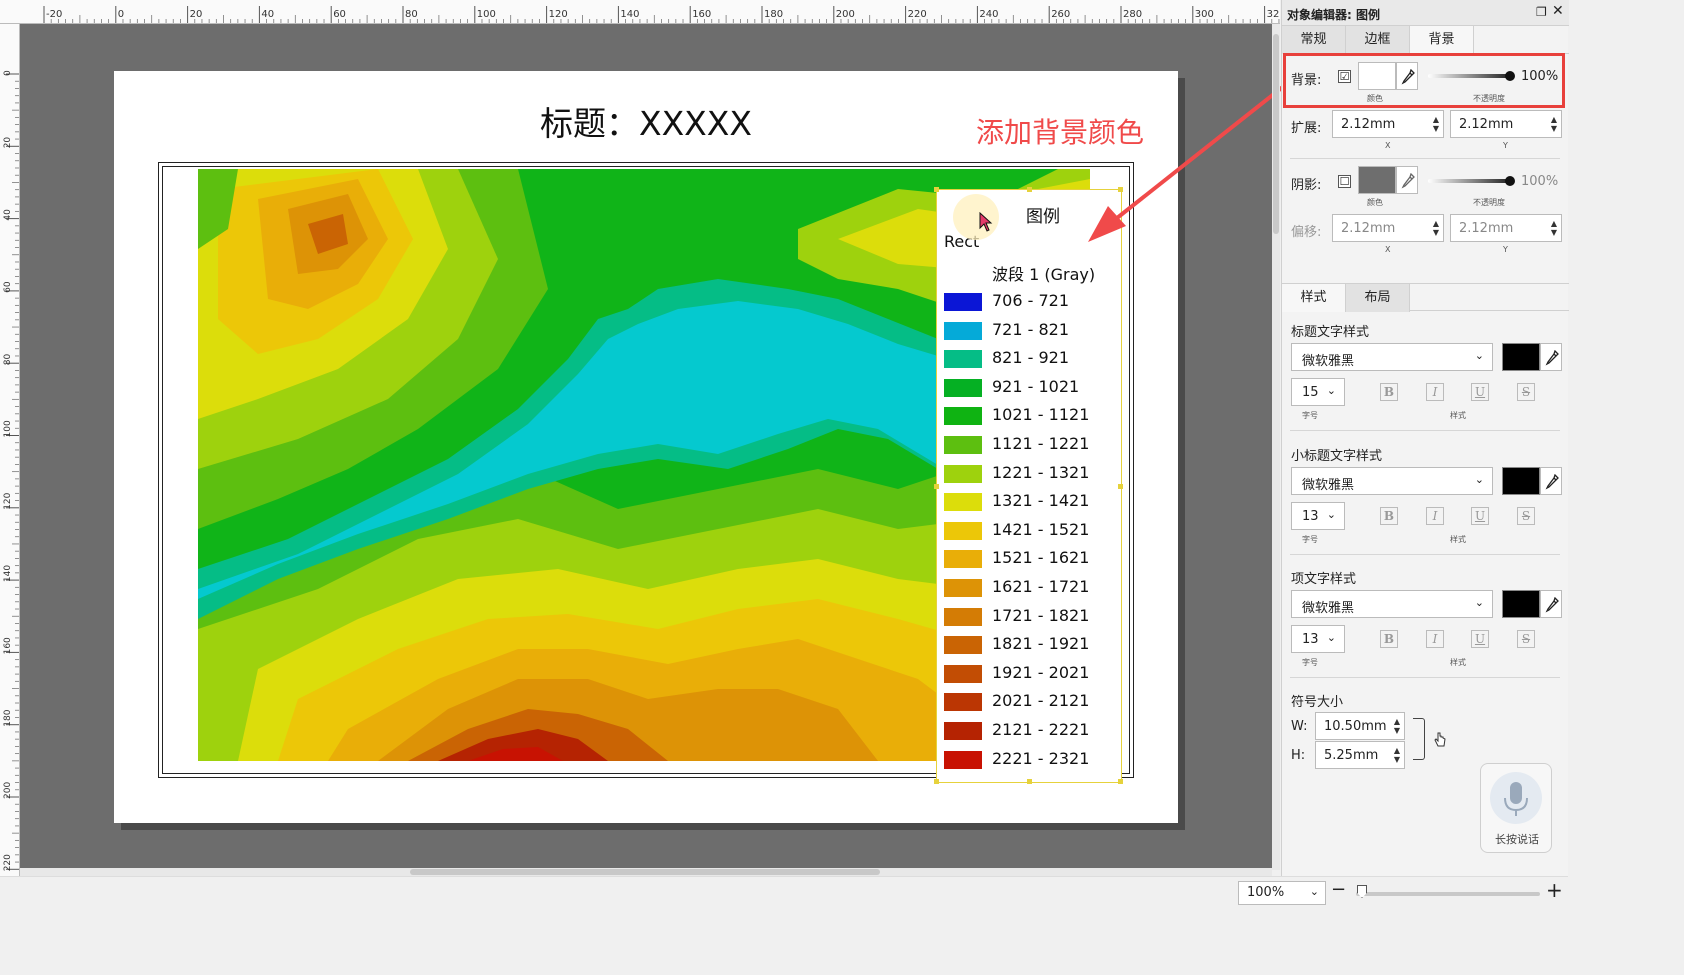 This screenshot has width=1684, height=975. What do you see at coordinates (1360, 726) in the screenshot?
I see `symbol-width-input: 10.50mm ▲ ▼` at bounding box center [1360, 726].